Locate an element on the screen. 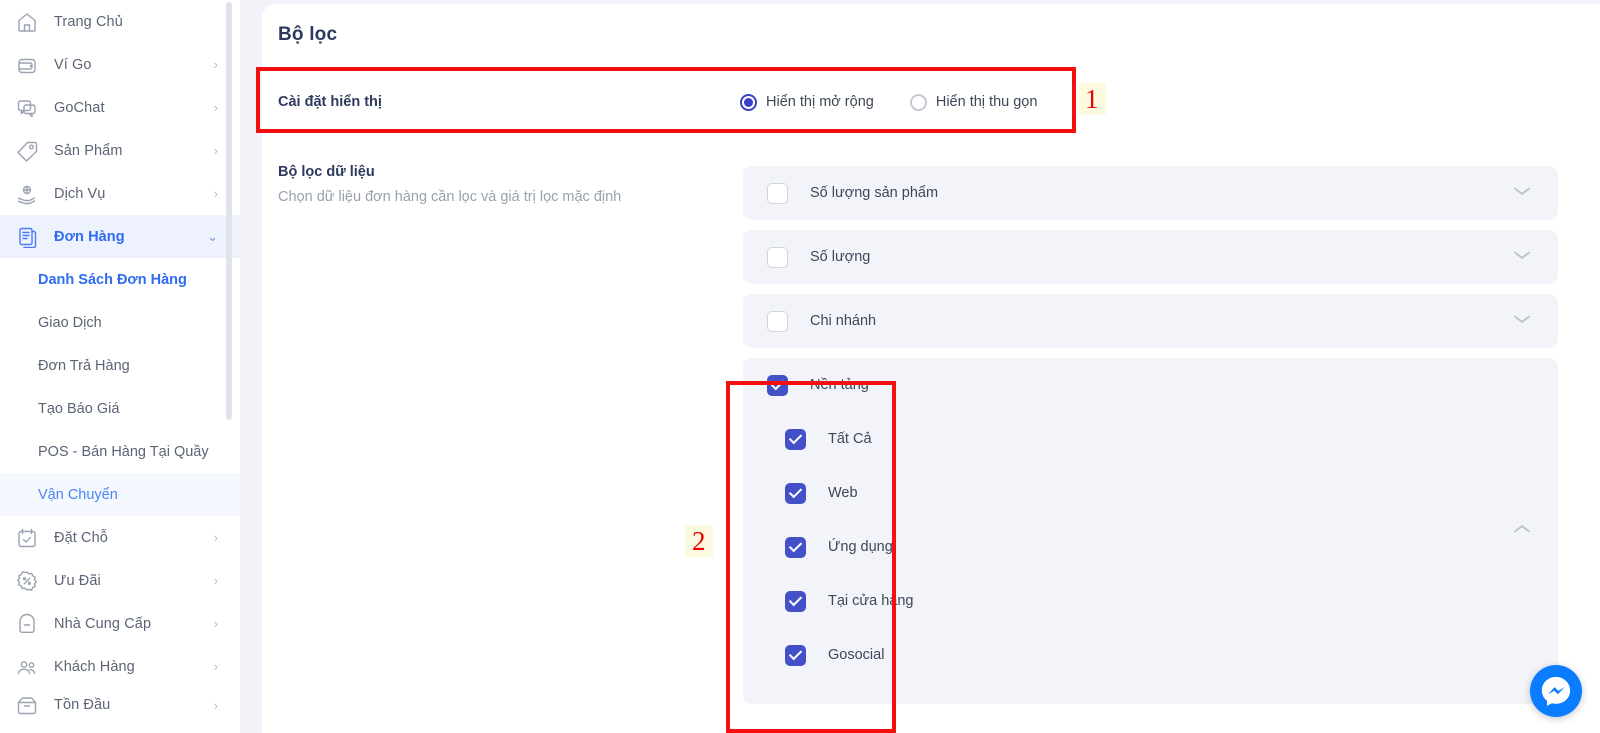  page-title: Bộ lọc is located at coordinates (308, 34).